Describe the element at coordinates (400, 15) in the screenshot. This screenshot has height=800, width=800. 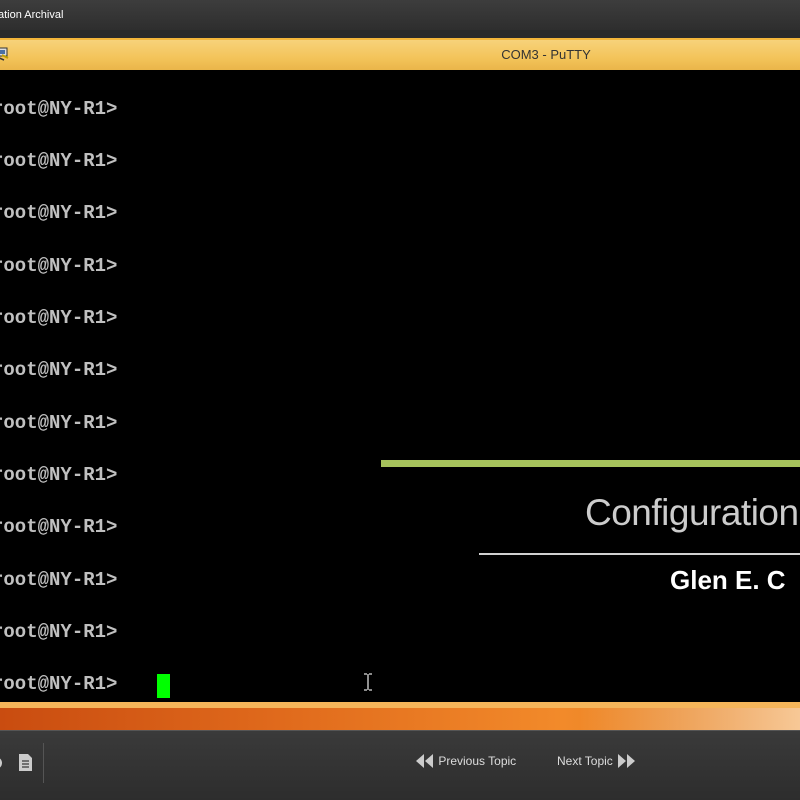
I see `window-title-bar: ation Archival` at that location.